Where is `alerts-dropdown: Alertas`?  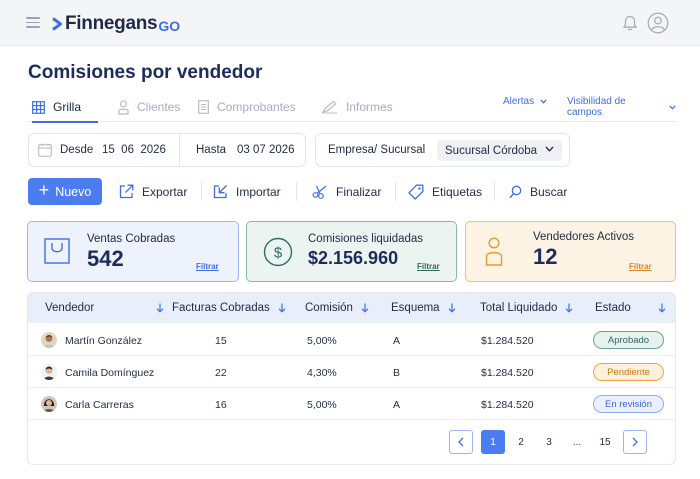 alerts-dropdown: Alertas is located at coordinates (525, 101).